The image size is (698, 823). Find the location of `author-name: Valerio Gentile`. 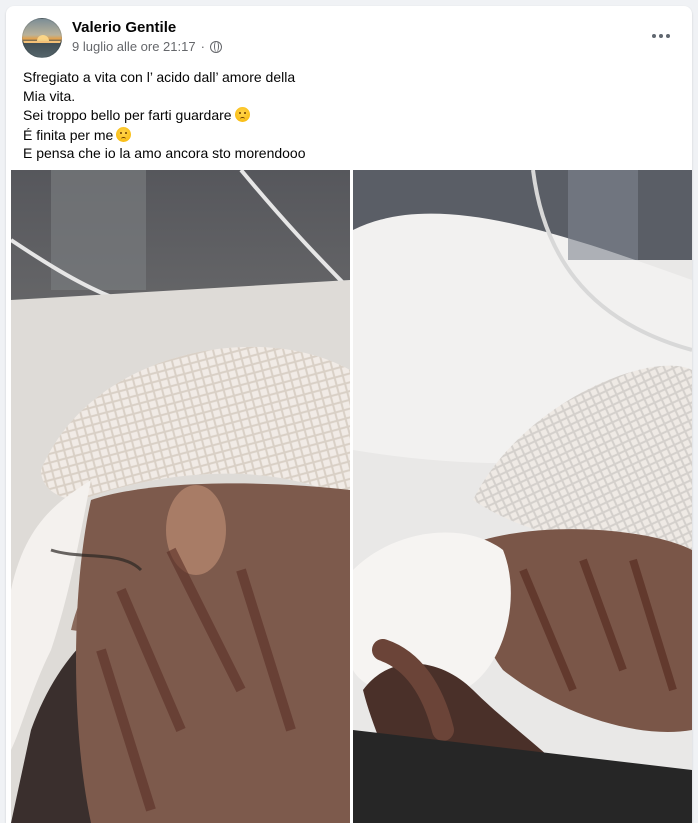

author-name: Valerio Gentile is located at coordinates (124, 27).